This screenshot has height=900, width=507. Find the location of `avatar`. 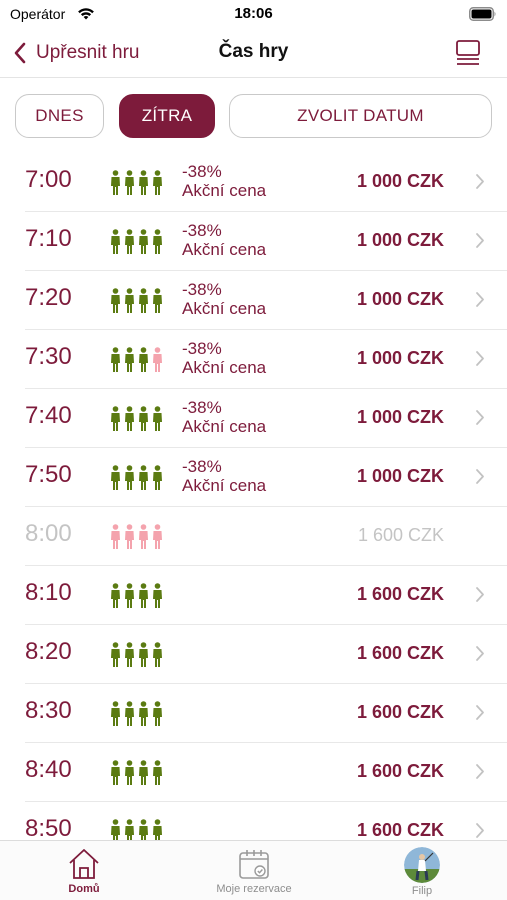

avatar is located at coordinates (422, 865).